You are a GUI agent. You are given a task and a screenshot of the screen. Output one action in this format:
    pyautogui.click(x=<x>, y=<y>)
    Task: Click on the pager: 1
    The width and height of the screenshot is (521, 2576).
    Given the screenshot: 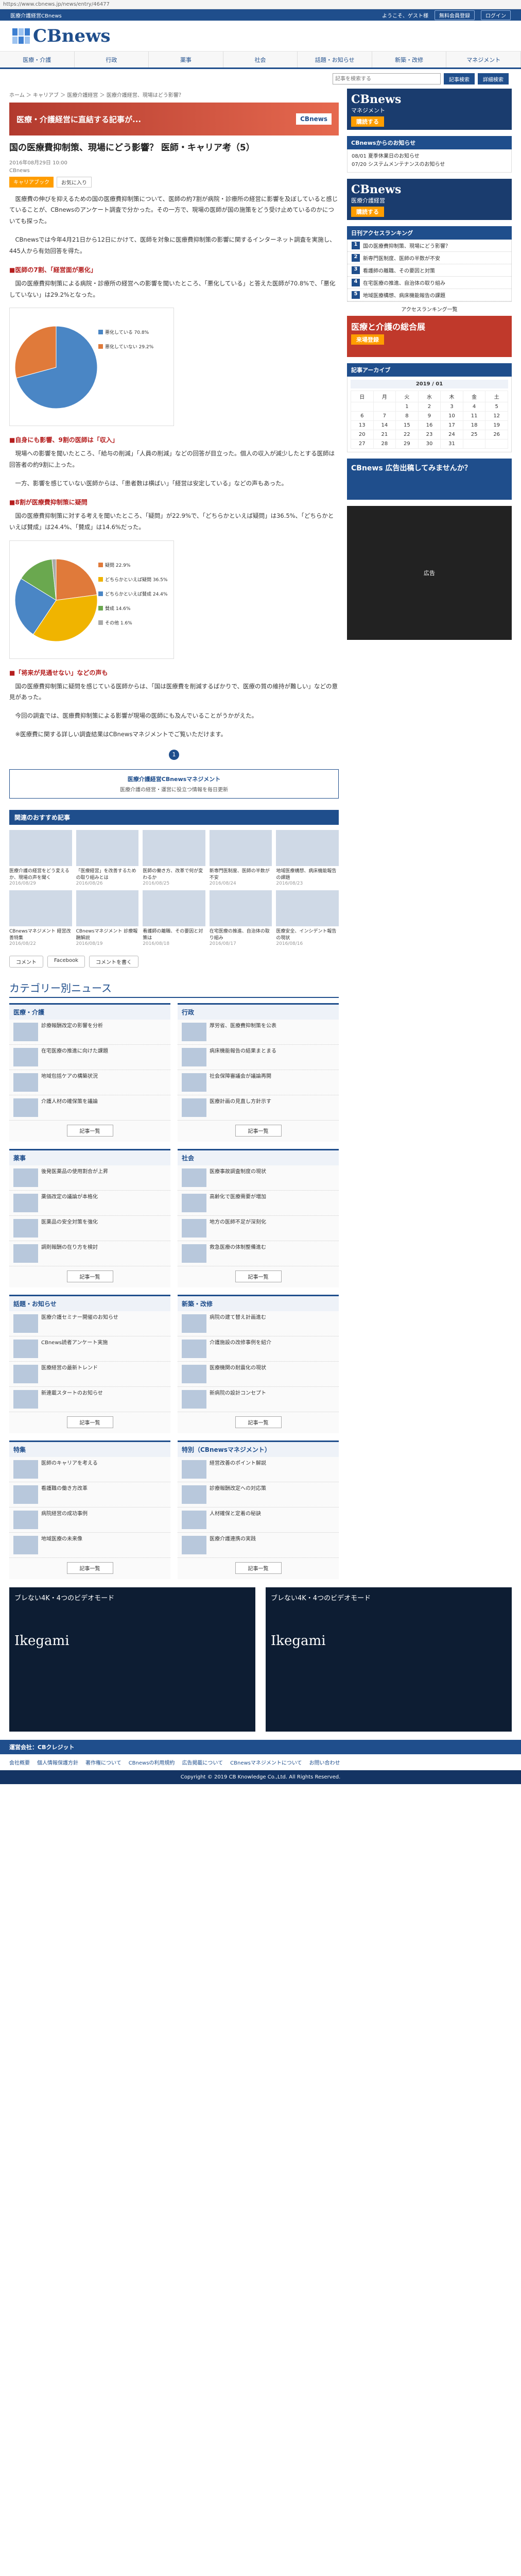 What is the action you would take?
    pyautogui.click(x=174, y=755)
    